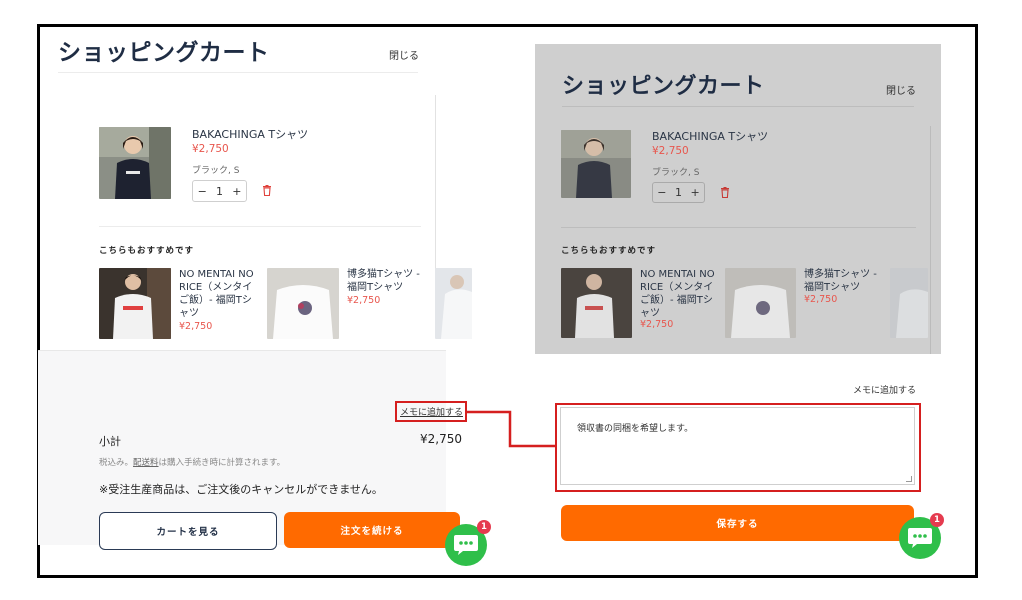 Image resolution: width=1022 pixels, height=600 pixels. Describe the element at coordinates (930, 240) in the screenshot. I see `scrollbar-track` at that location.